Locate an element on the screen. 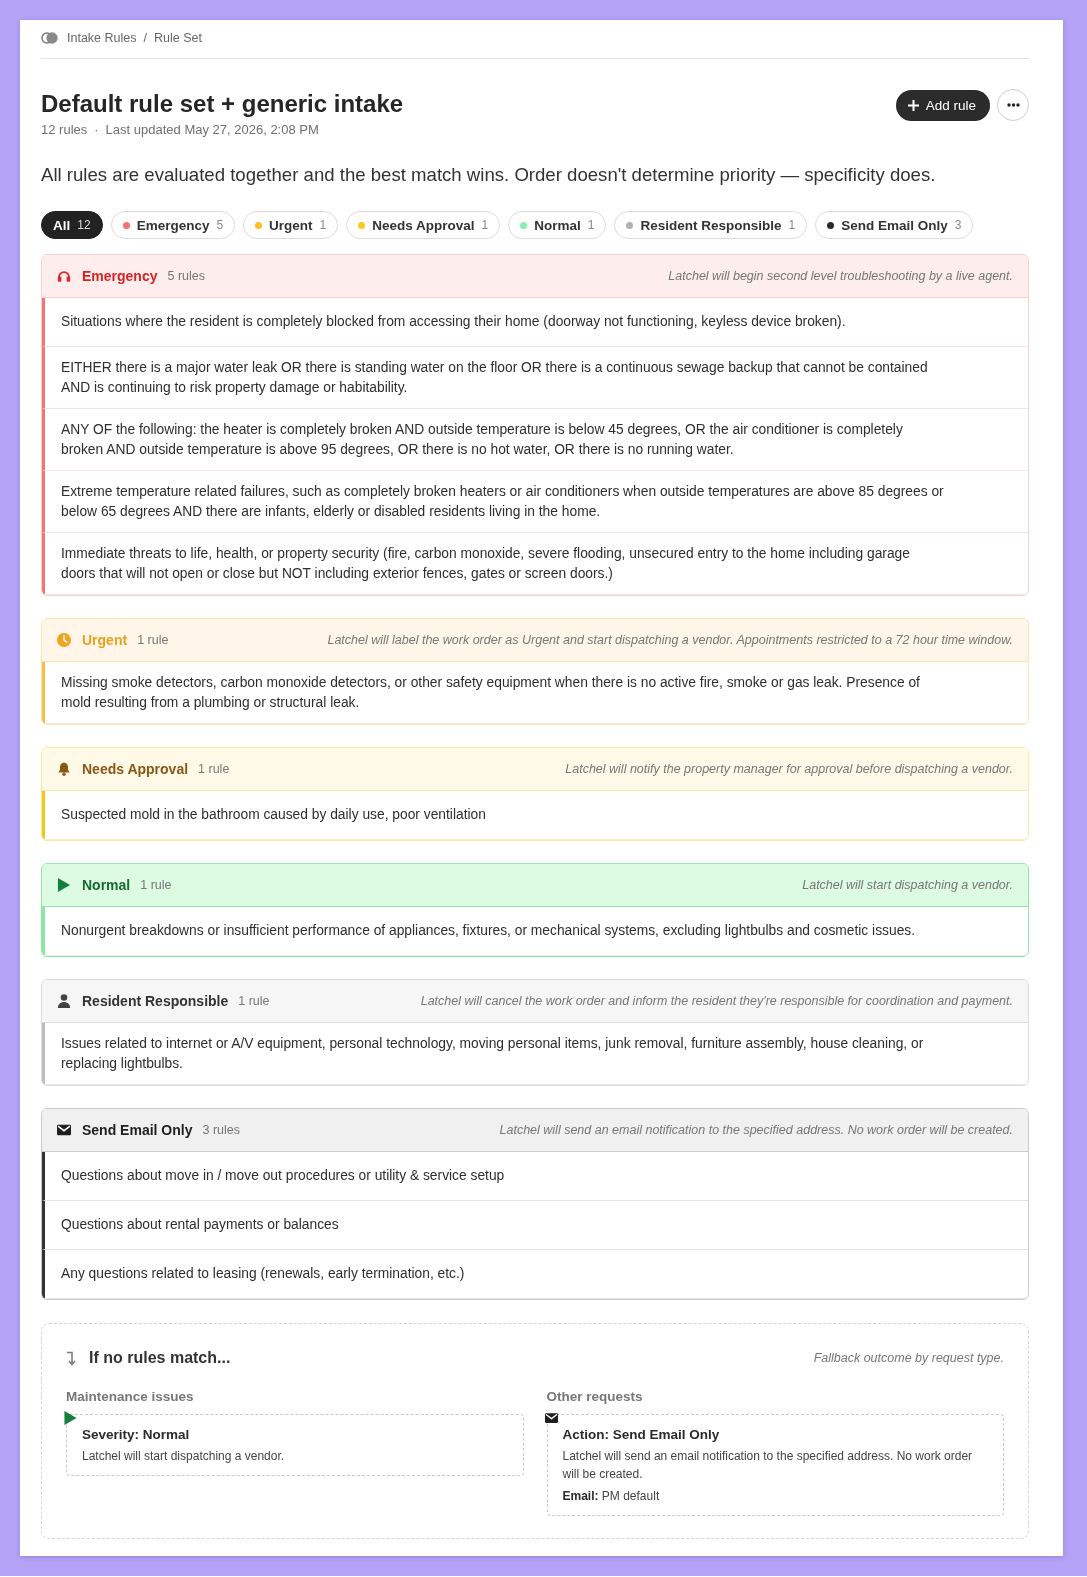 This screenshot has height=1577, width=1087. person-icon is located at coordinates (64, 1001).